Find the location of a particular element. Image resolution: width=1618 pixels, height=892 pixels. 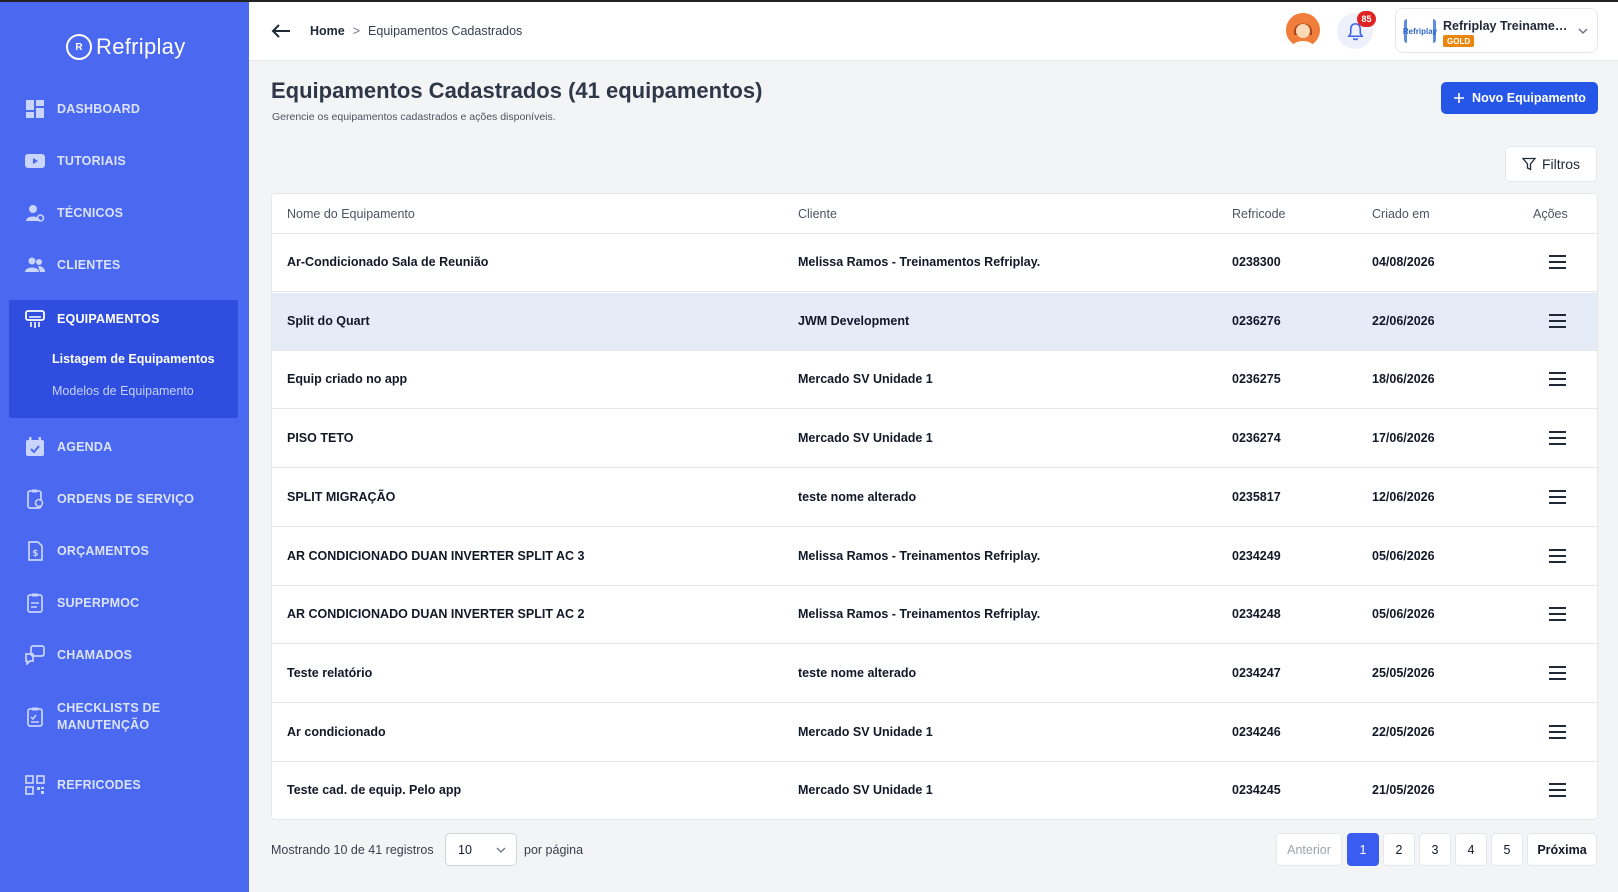

cell-equipment-name: Equip criado no app is located at coordinates (347, 379).